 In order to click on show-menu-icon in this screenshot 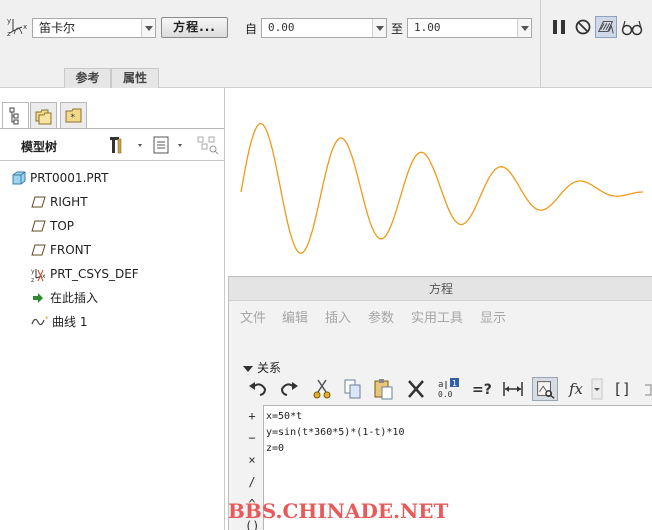, I will do `click(171, 145)`.